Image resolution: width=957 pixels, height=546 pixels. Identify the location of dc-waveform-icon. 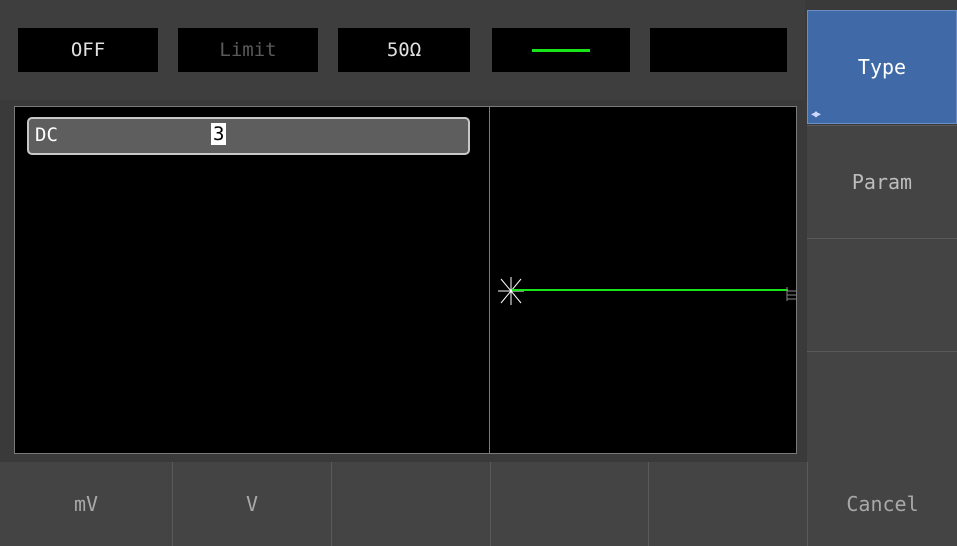
(561, 50).